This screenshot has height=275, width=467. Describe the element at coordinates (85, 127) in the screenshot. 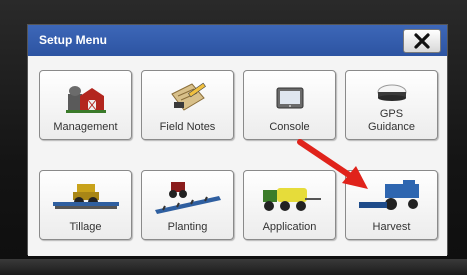

I see `tile-label: Management` at that location.